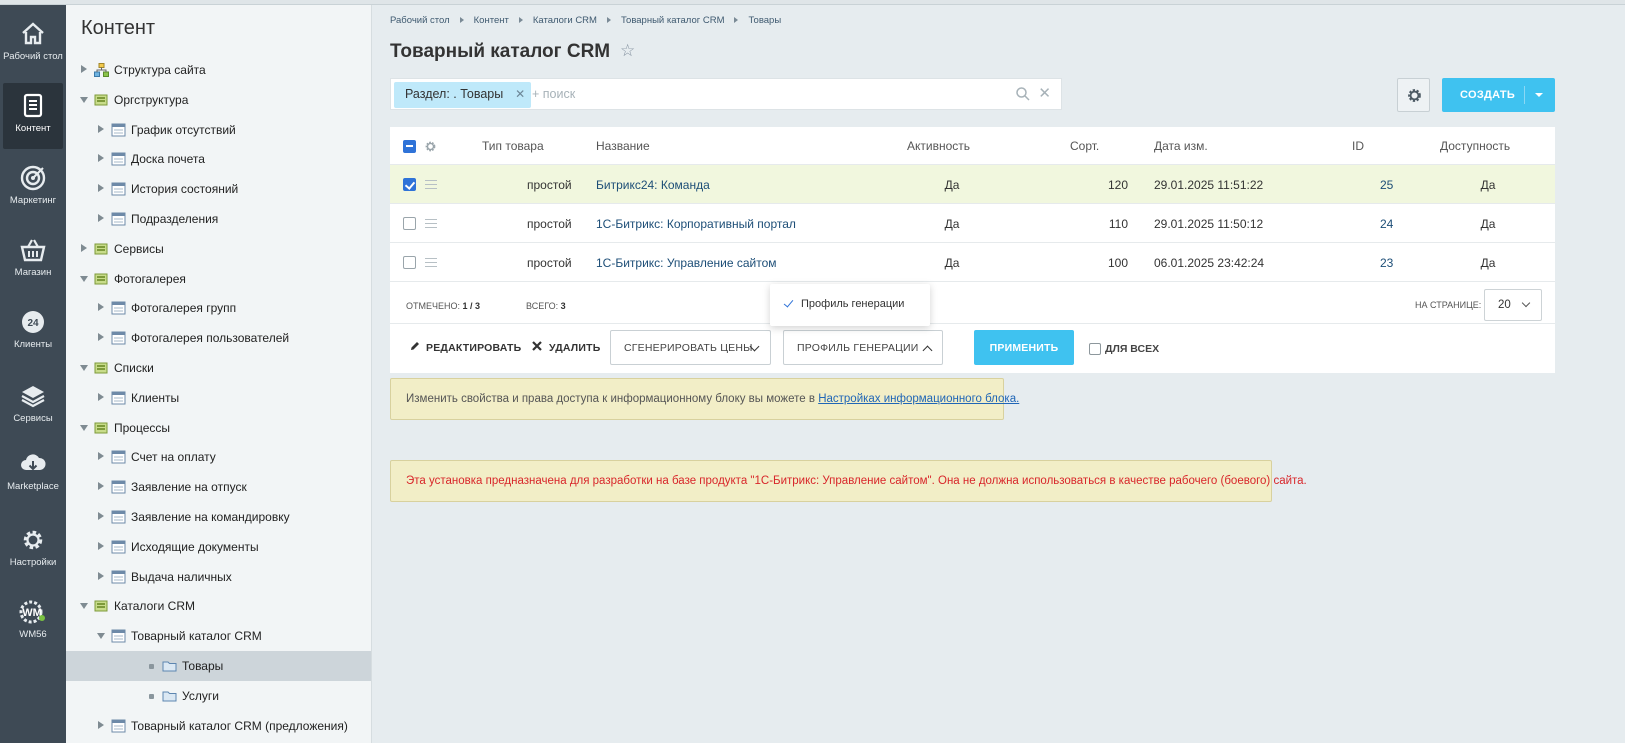 The height and width of the screenshot is (743, 1625). Describe the element at coordinates (430, 146) in the screenshot. I see `column-settings-icon` at that location.